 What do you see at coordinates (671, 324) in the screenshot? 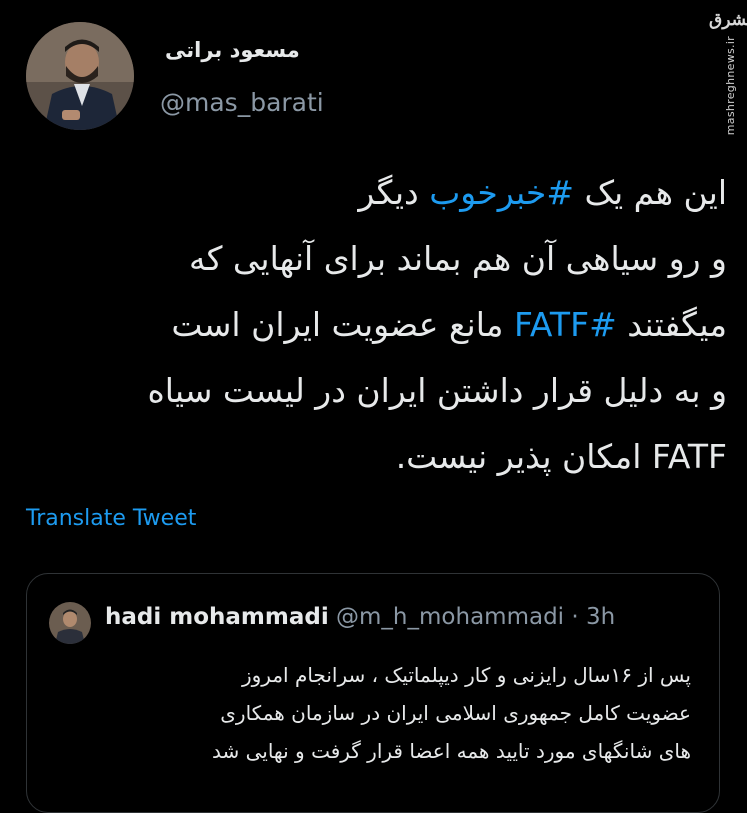
I see `tweet-text-segment: میگفتند` at bounding box center [671, 324].